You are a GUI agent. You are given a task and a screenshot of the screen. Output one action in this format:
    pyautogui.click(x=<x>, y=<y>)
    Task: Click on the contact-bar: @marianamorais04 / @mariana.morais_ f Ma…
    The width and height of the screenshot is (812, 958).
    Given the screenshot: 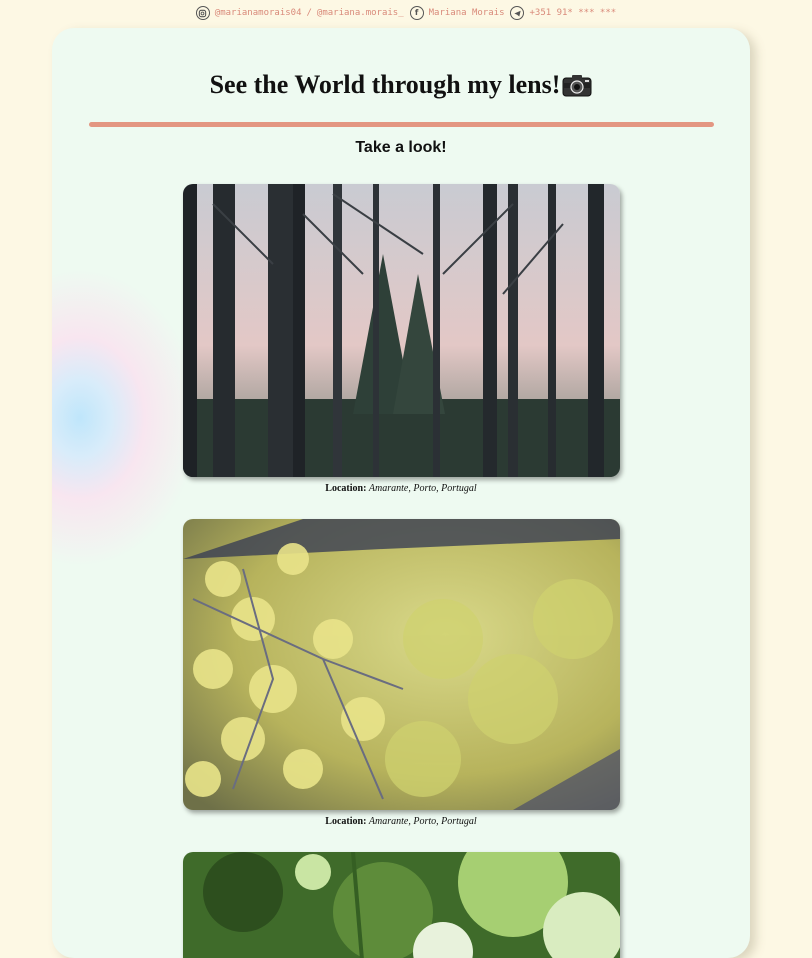 What is the action you would take?
    pyautogui.click(x=406, y=13)
    